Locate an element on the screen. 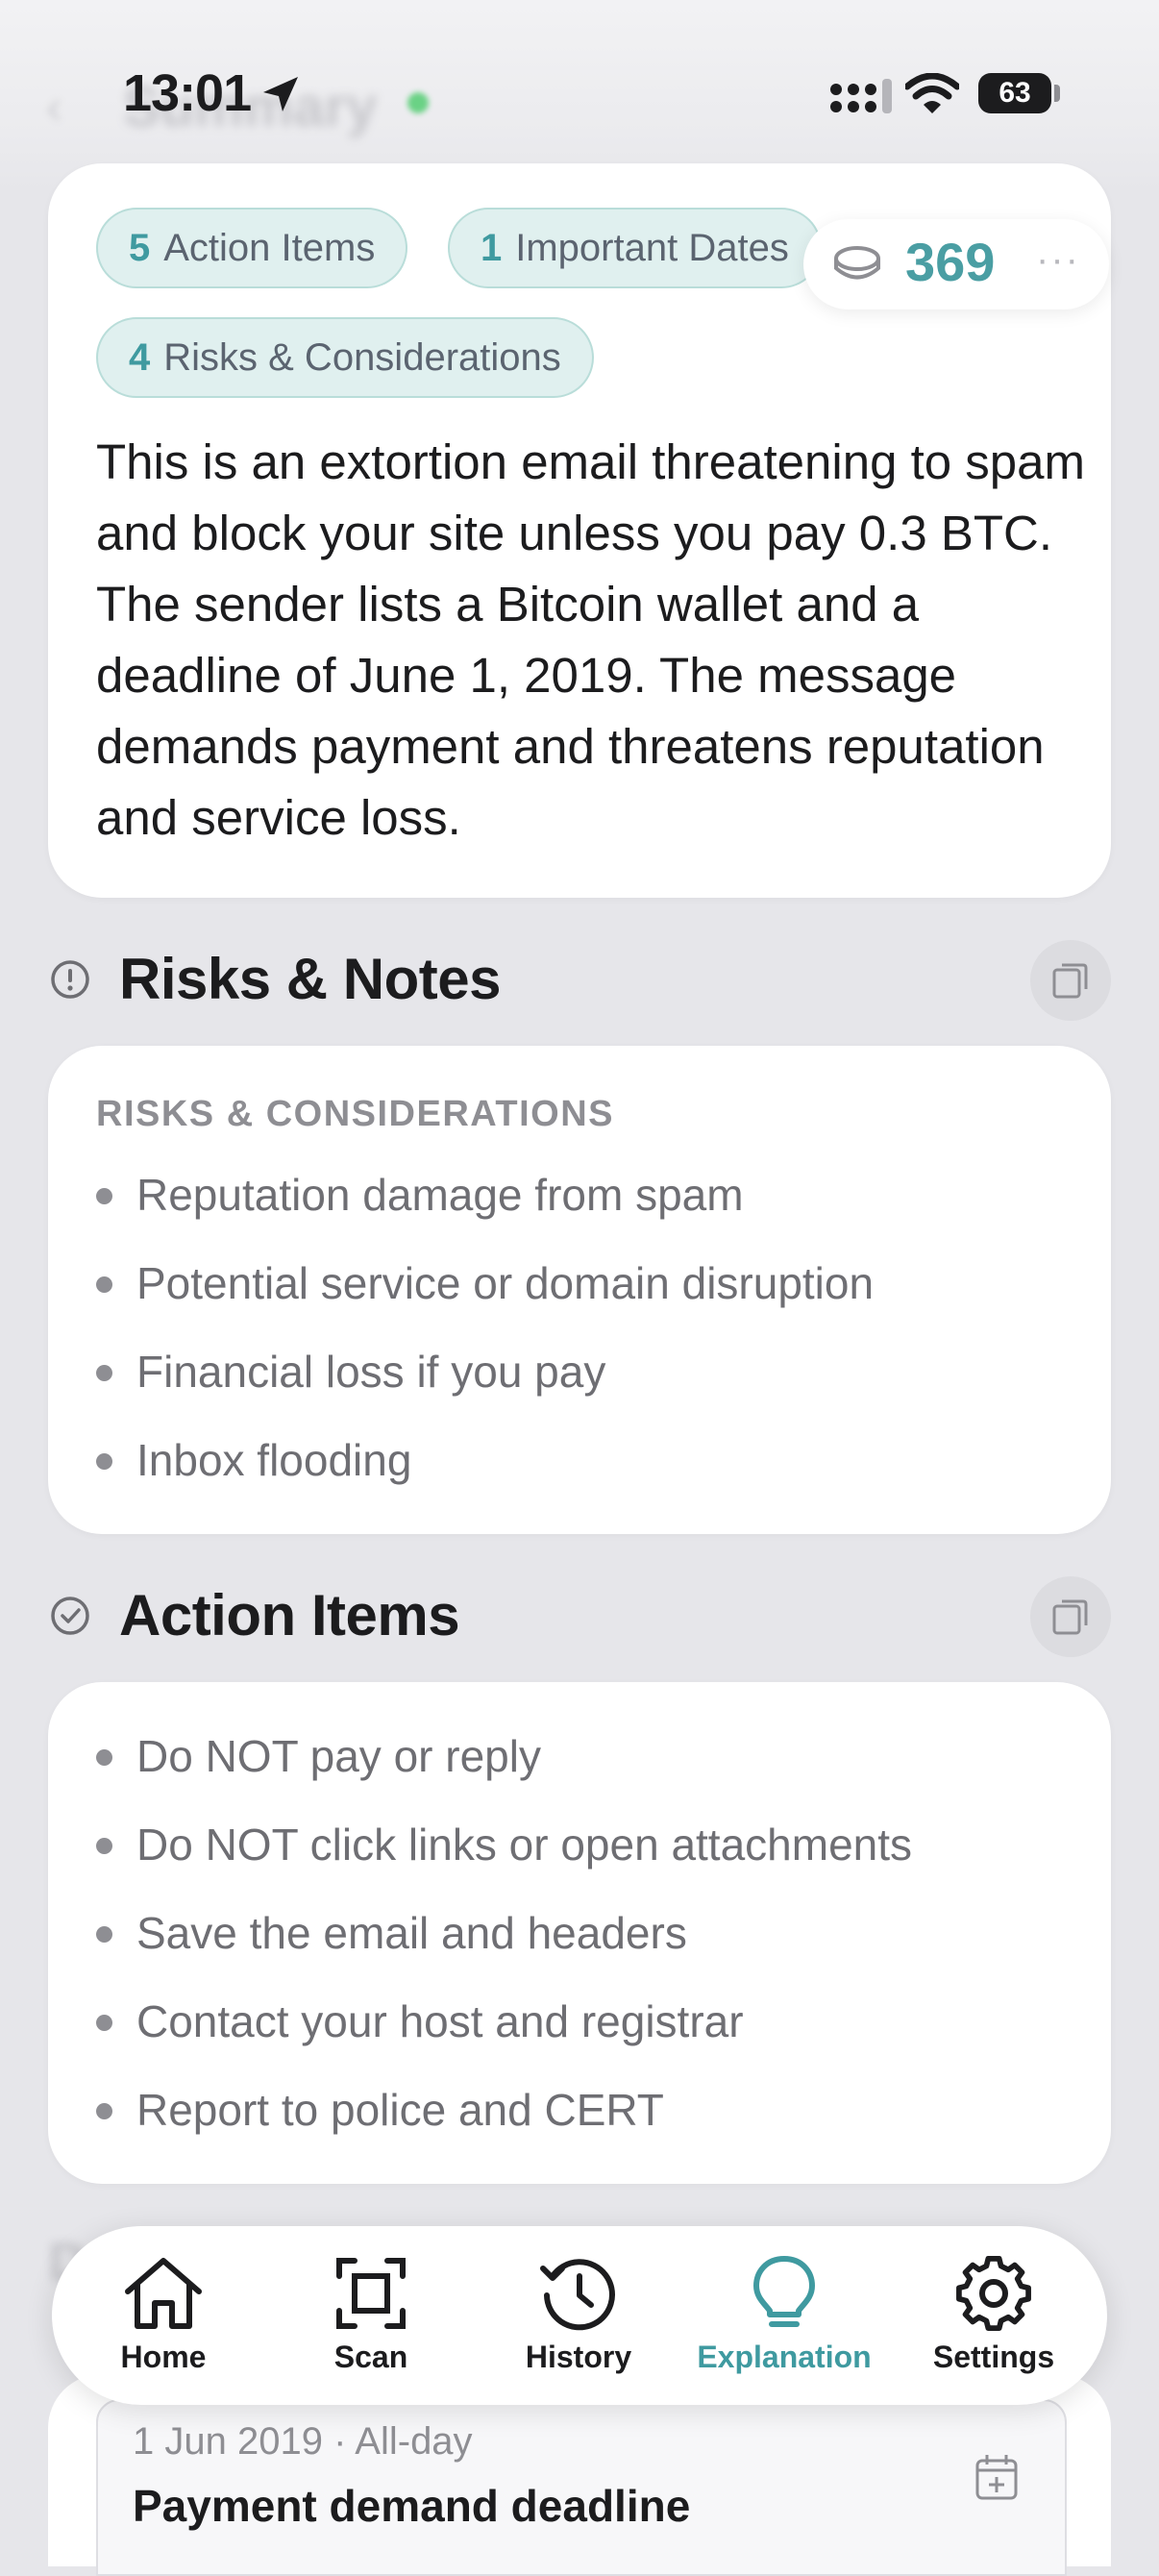 The image size is (1159, 2576). tab-scan: Scan is located at coordinates (371, 2315).